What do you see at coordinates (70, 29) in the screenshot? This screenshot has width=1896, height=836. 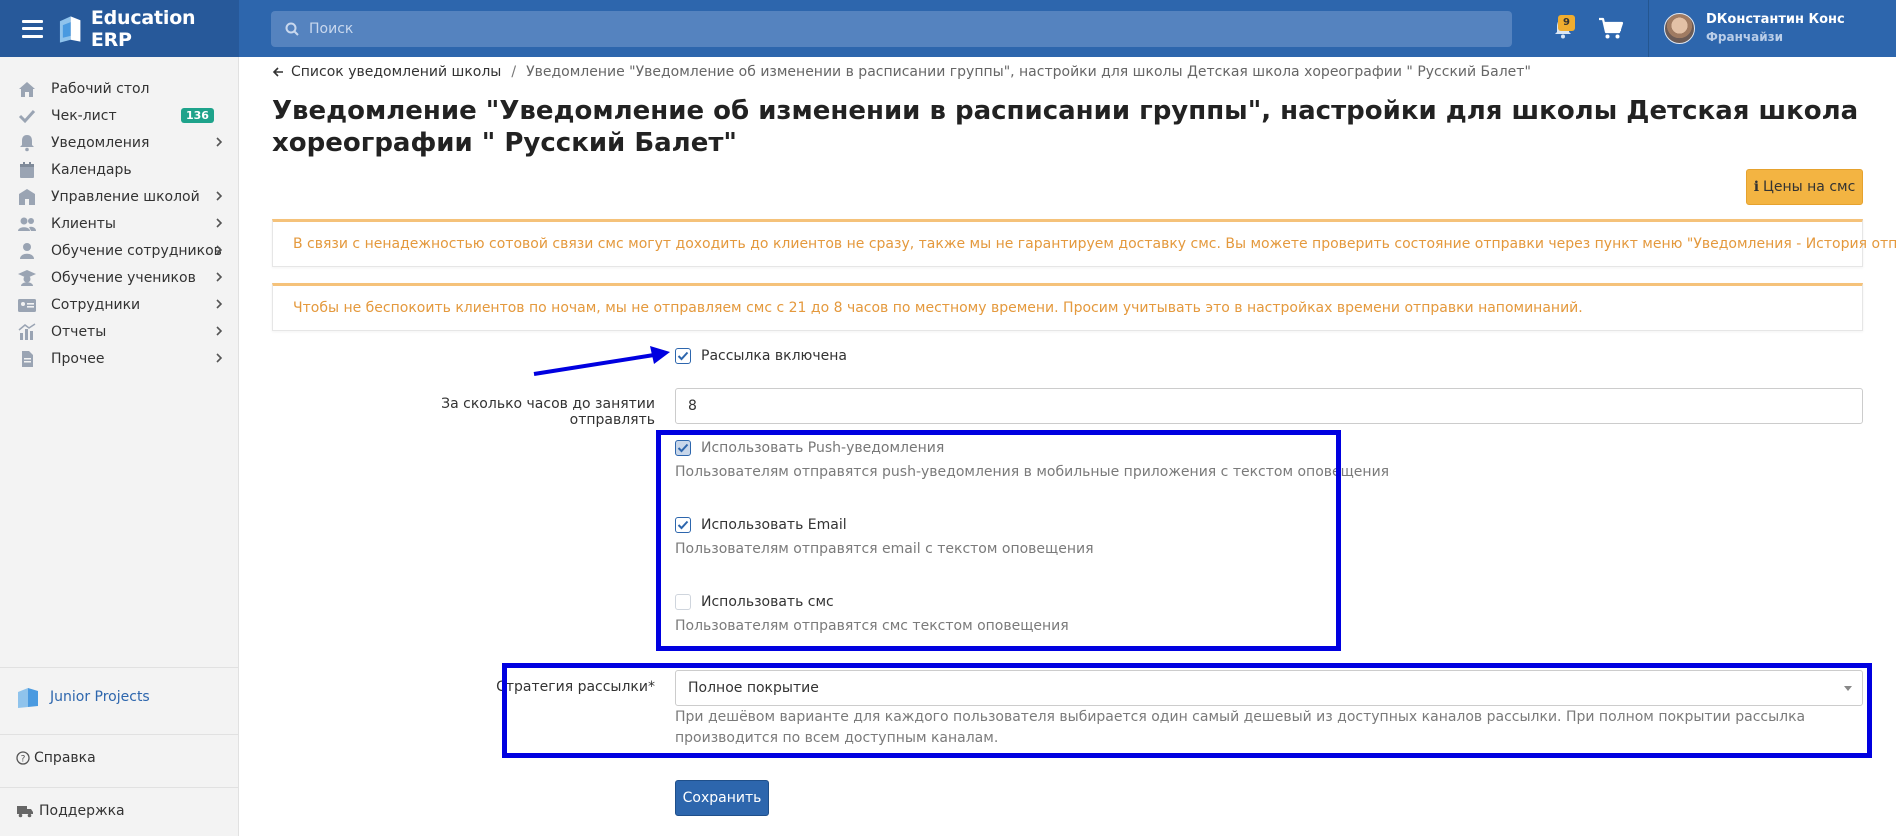 I see `logo-icon` at bounding box center [70, 29].